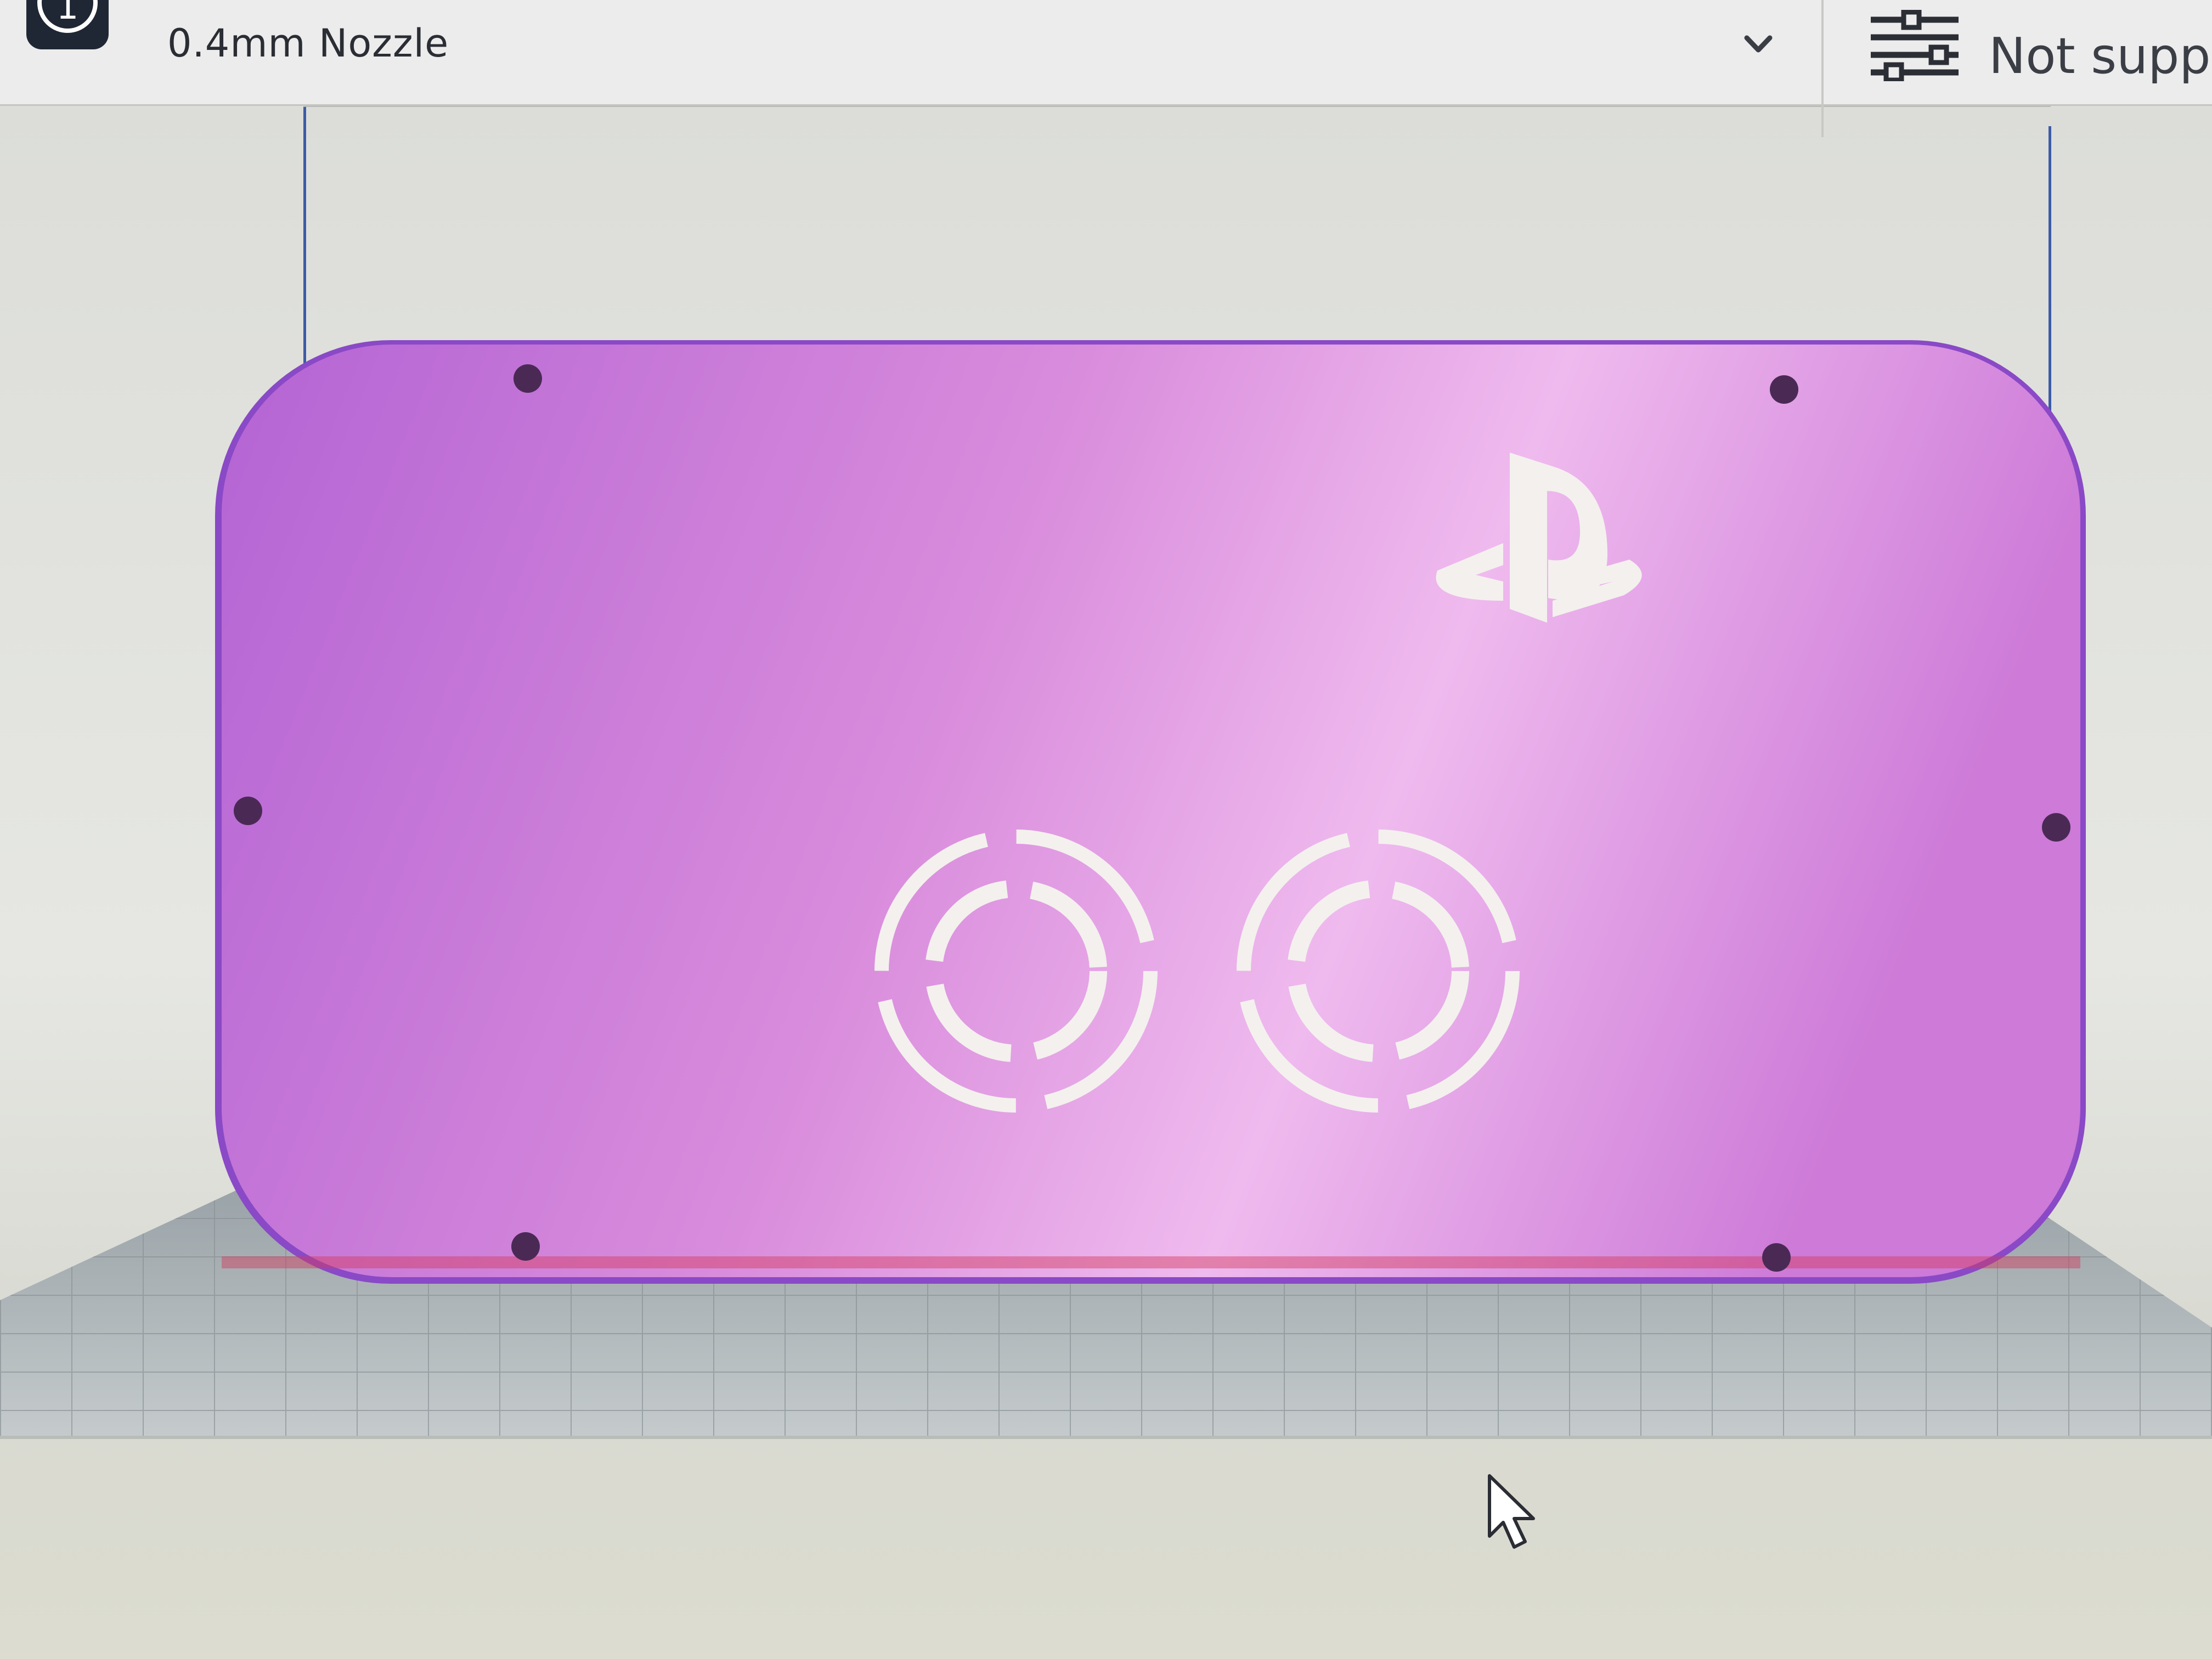 This screenshot has width=2212, height=1659. I want to click on sliders-icon, so click(1915, 46).